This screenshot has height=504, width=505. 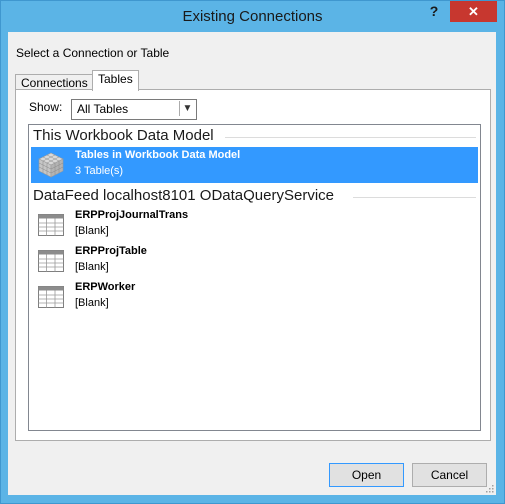 I want to click on list-item-detail: 3 Table(s), so click(x=99, y=171).